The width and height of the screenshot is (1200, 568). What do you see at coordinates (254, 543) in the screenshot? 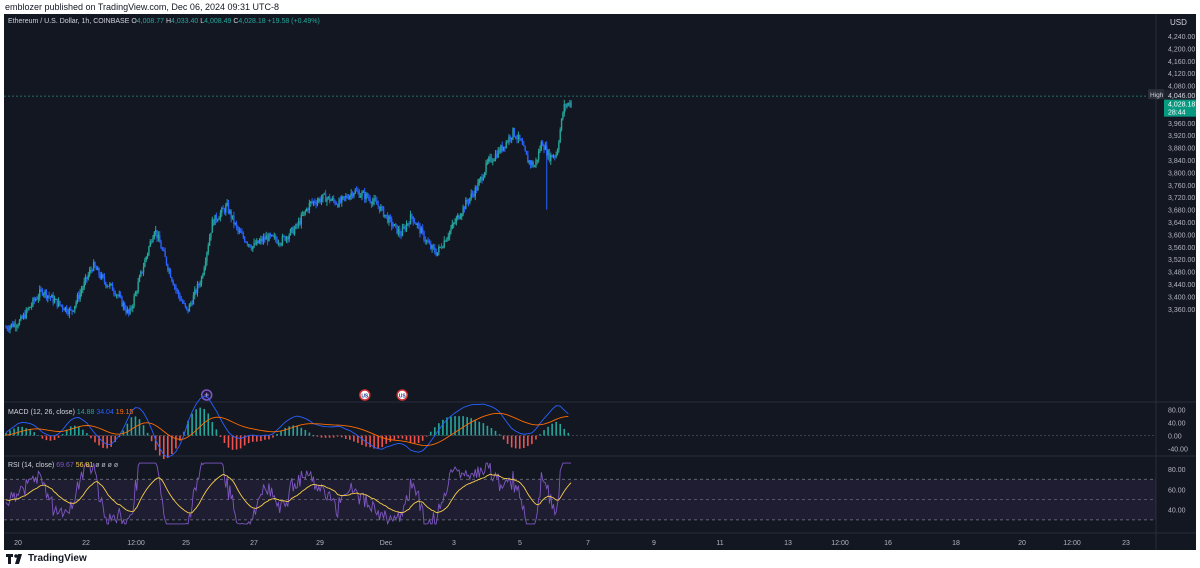
I see `time-tick-label: 27` at bounding box center [254, 543].